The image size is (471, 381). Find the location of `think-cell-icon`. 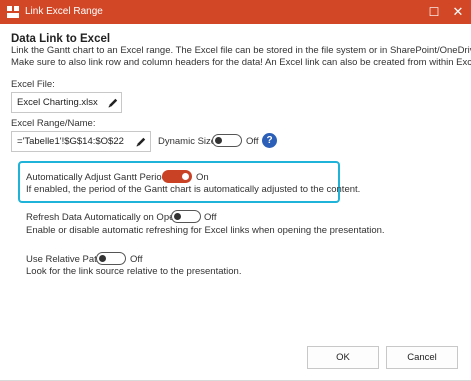

think-cell-icon is located at coordinates (13, 12).